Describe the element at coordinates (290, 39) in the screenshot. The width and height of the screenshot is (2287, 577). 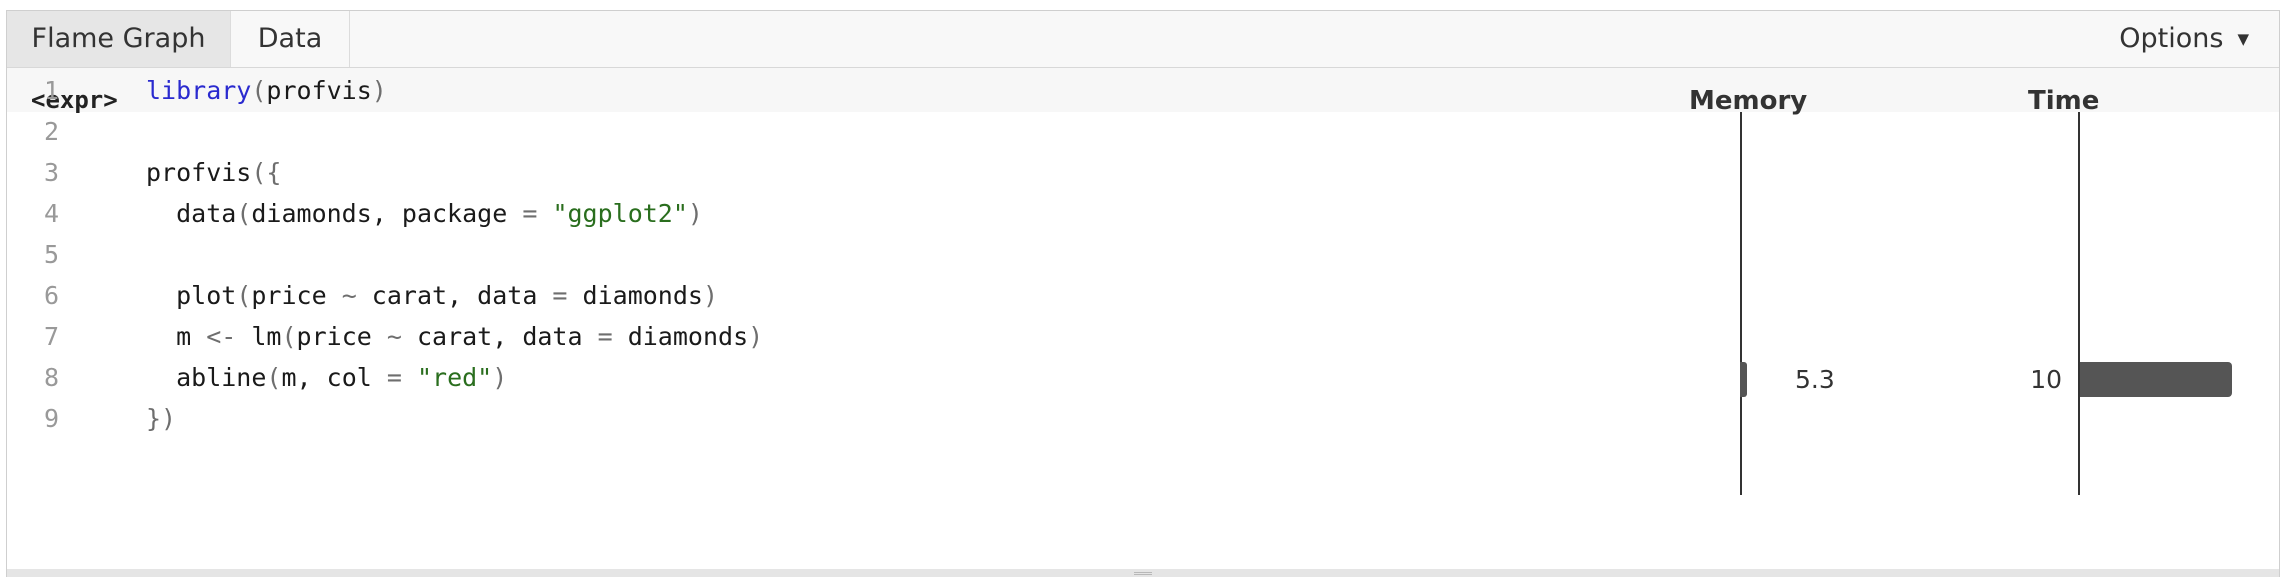
I see `tab-data: Data` at that location.